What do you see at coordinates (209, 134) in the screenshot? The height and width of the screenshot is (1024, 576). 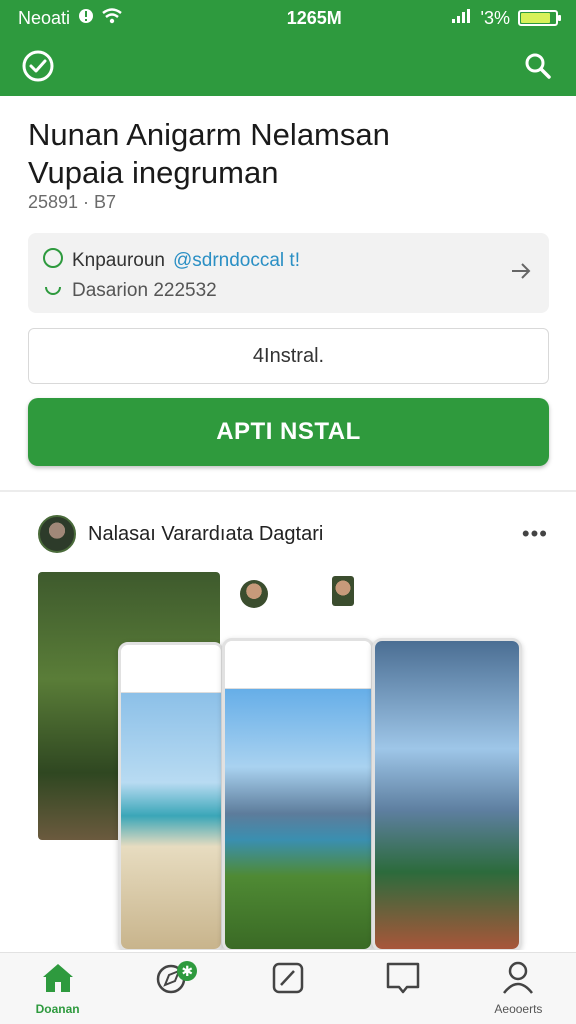 I see `app-title-line1: Nunan Anigarm Nelamsan` at bounding box center [209, 134].